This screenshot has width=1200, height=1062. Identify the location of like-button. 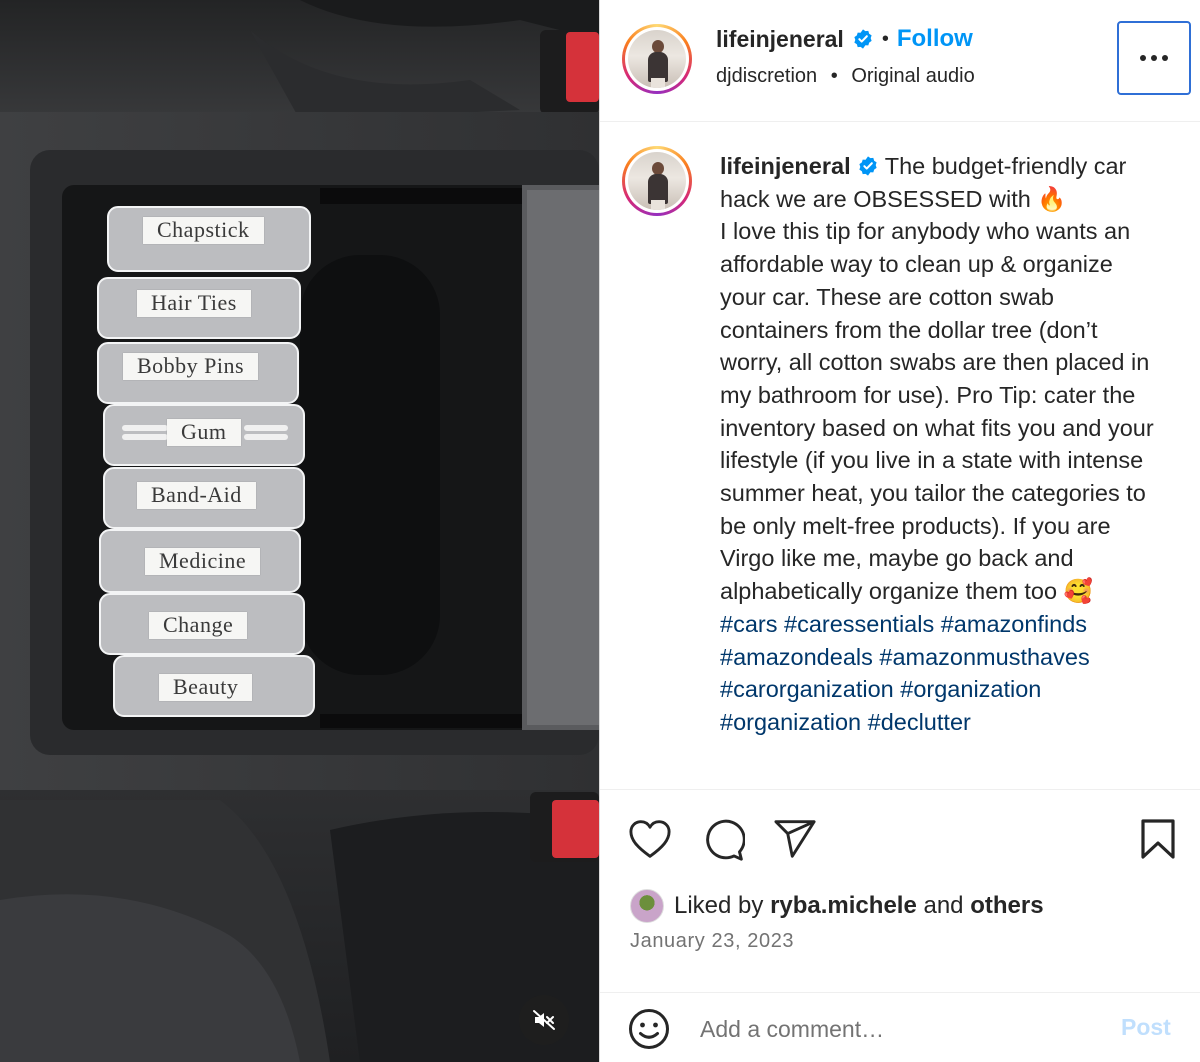
(650, 839).